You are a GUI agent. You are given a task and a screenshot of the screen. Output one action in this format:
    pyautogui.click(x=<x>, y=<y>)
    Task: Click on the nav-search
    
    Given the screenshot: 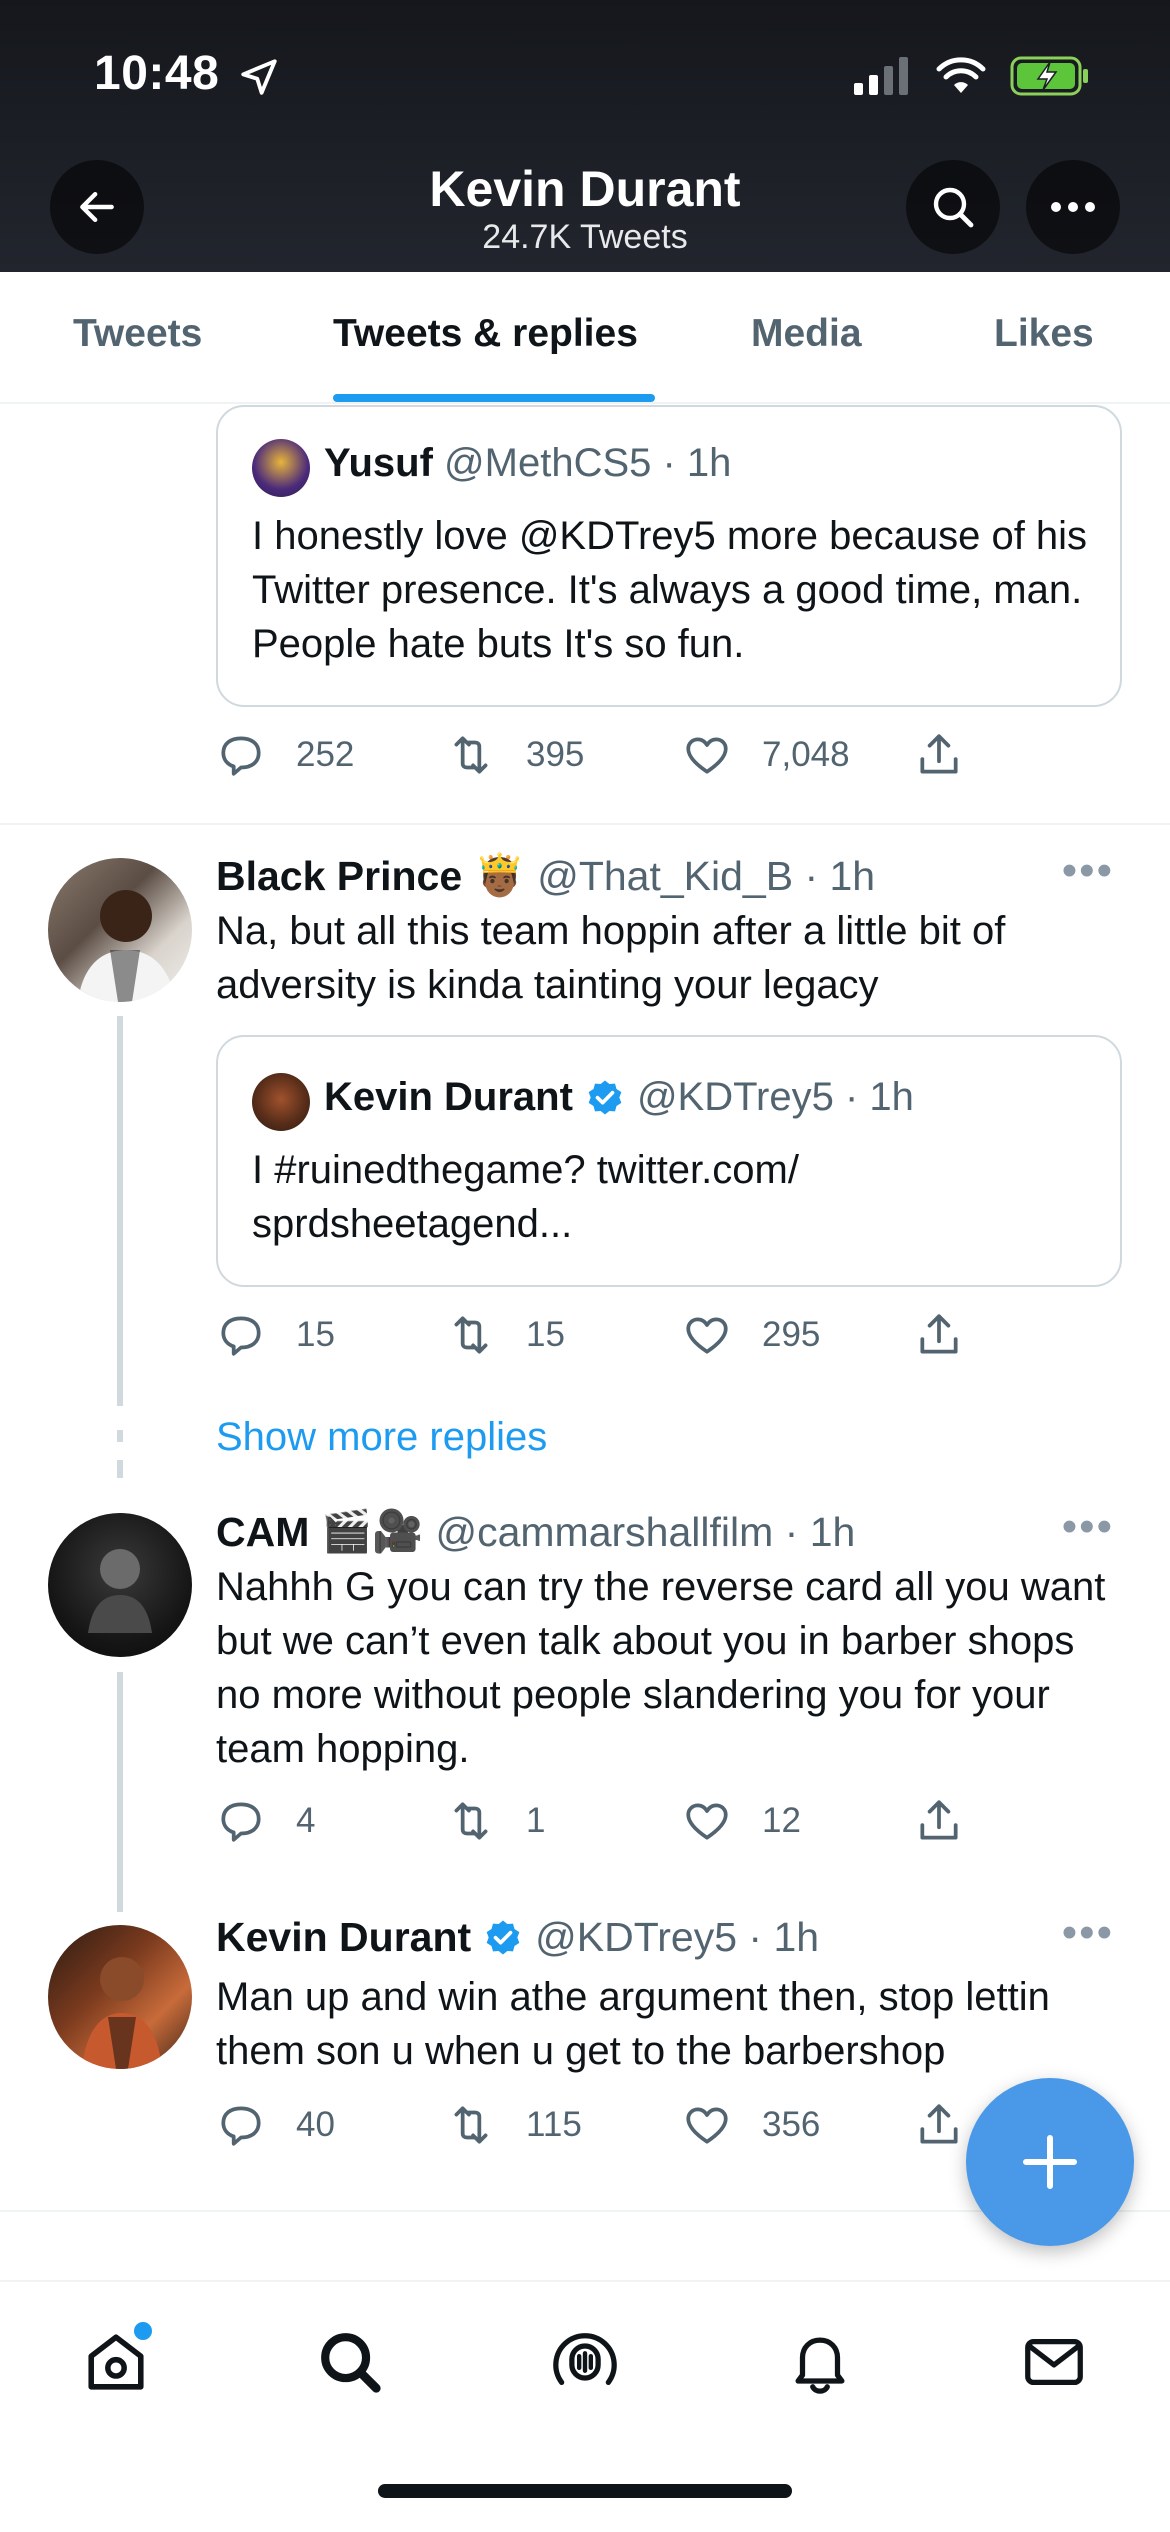 What is the action you would take?
    pyautogui.click(x=350, y=2362)
    